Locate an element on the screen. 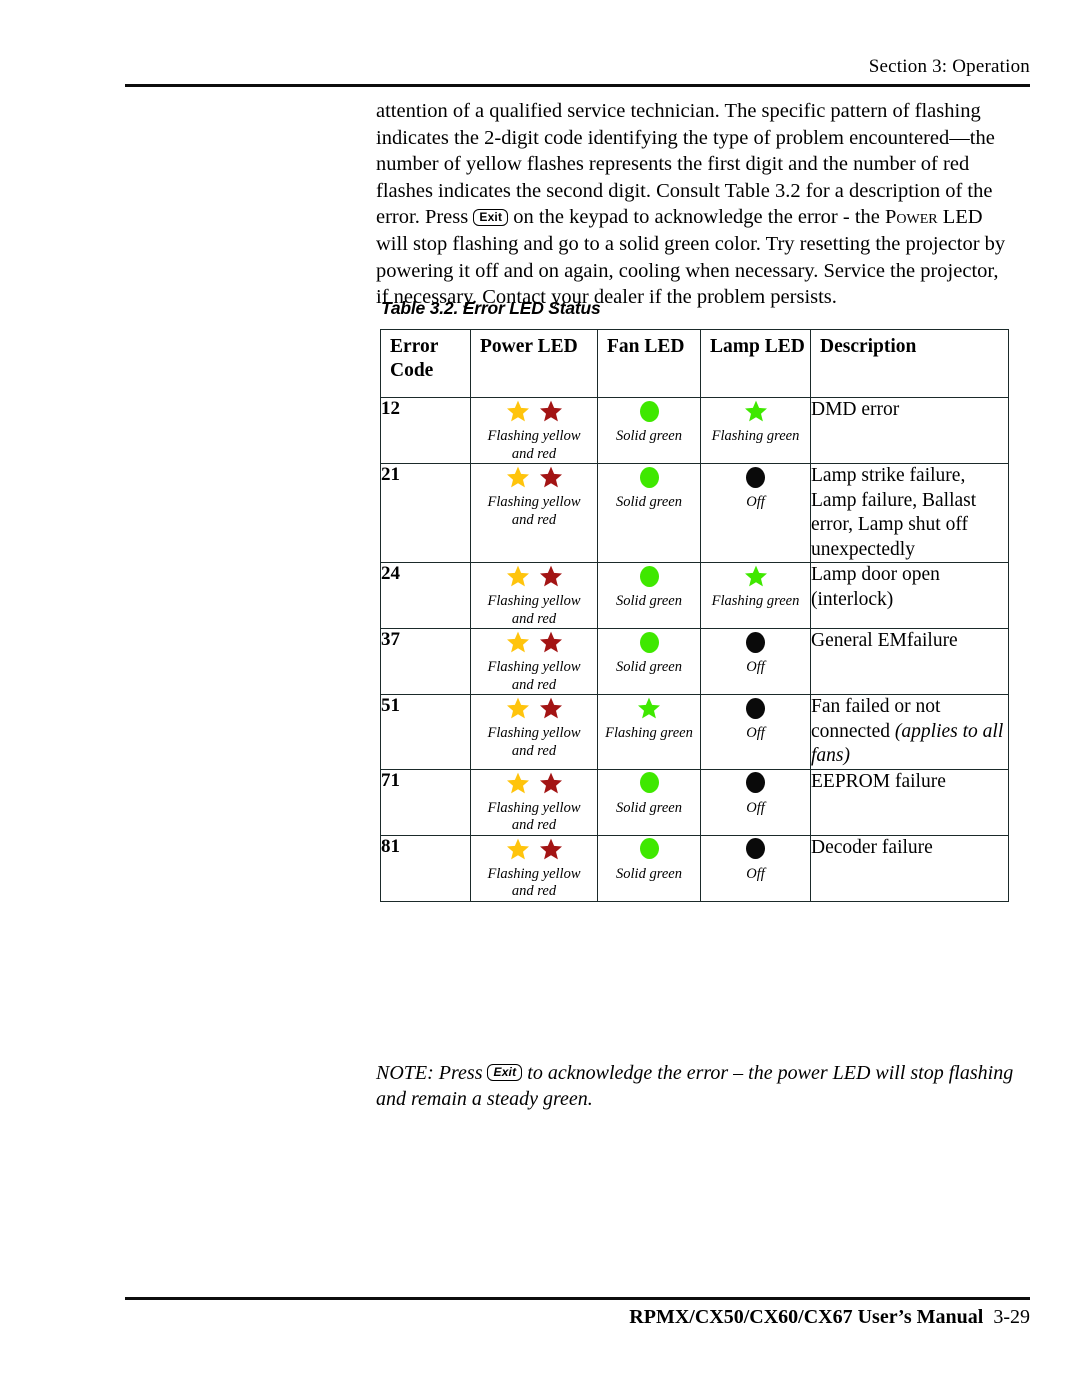  cell-description: Lamp door open (interlock) is located at coordinates (909, 595).